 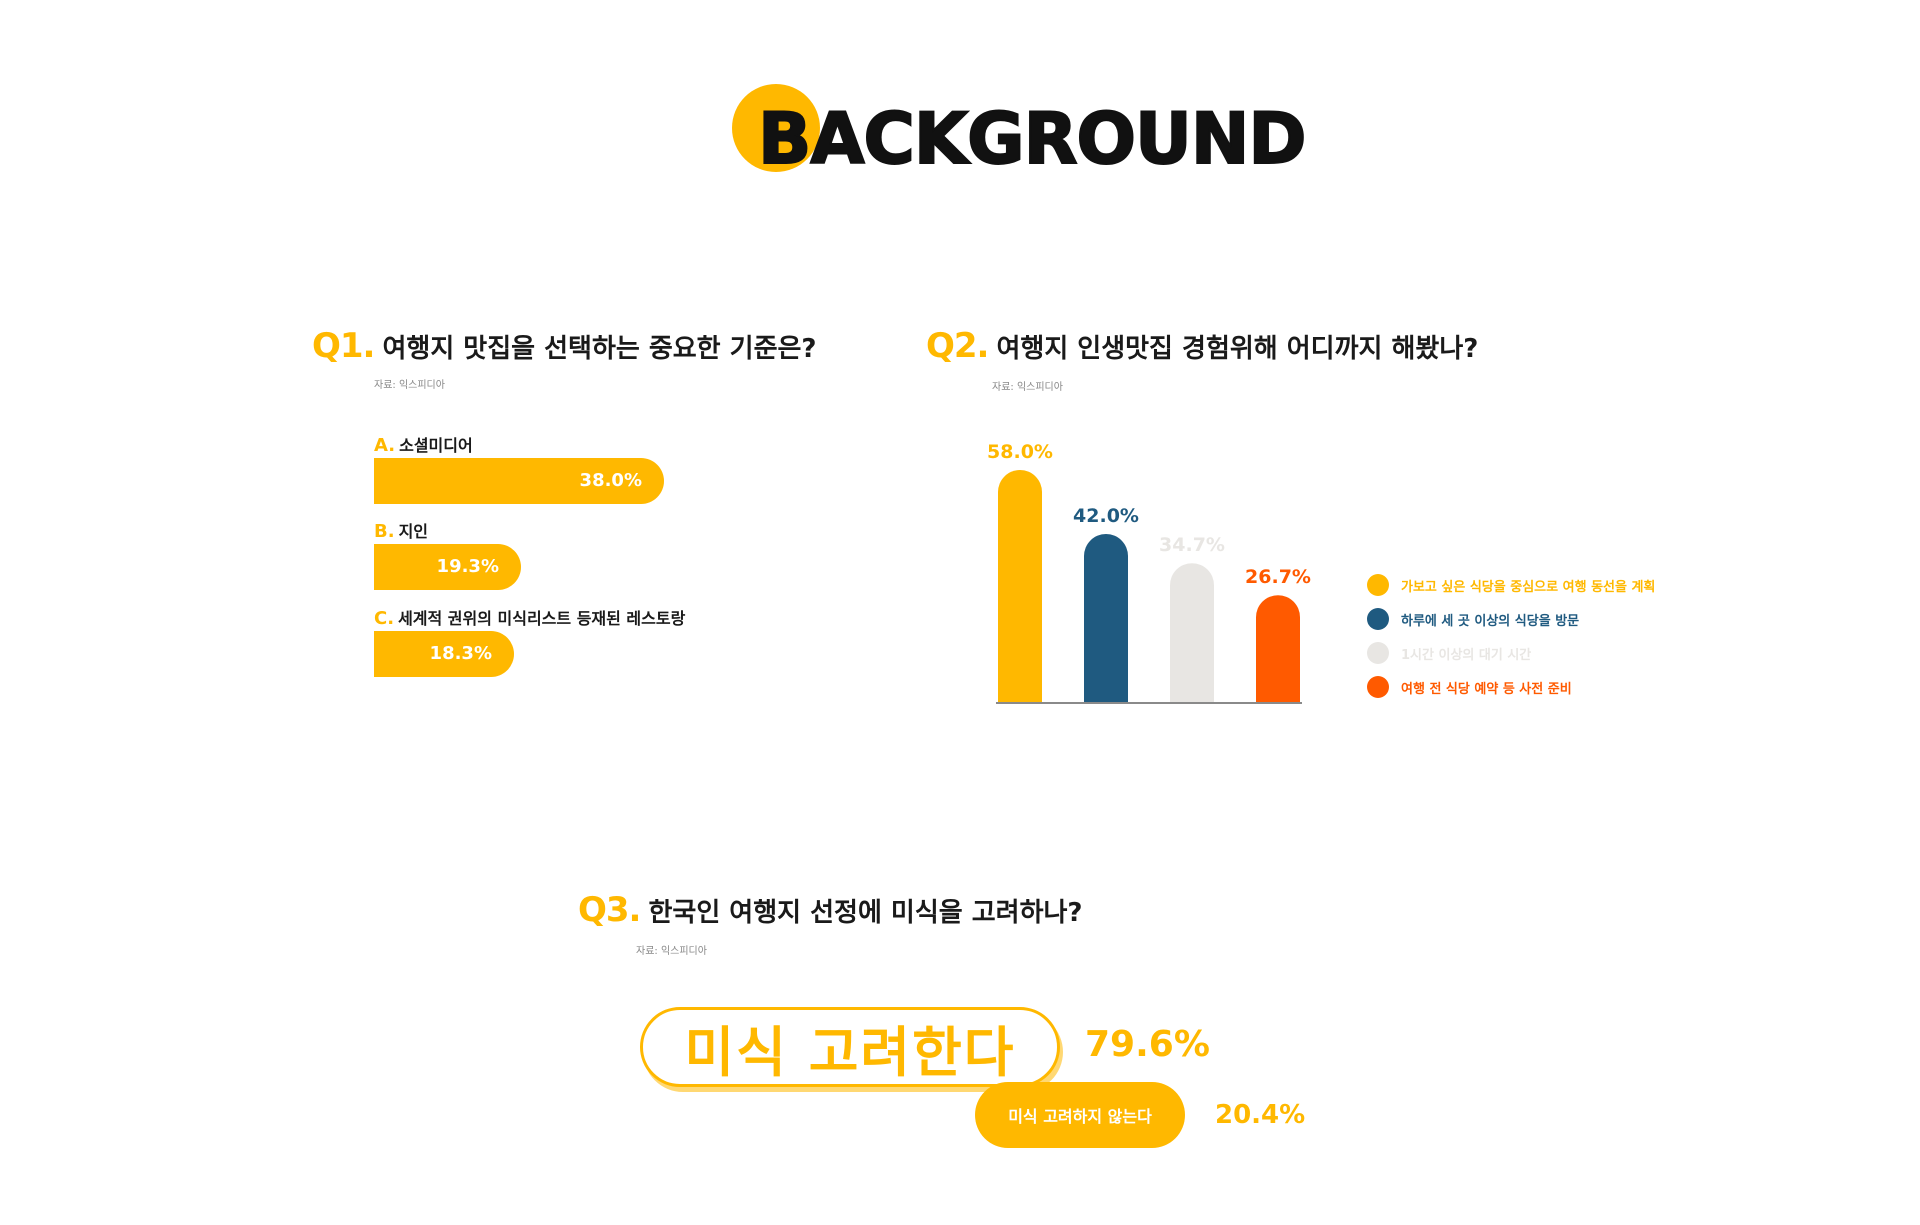 I want to click on q2-number: Q2., so click(x=957, y=346).